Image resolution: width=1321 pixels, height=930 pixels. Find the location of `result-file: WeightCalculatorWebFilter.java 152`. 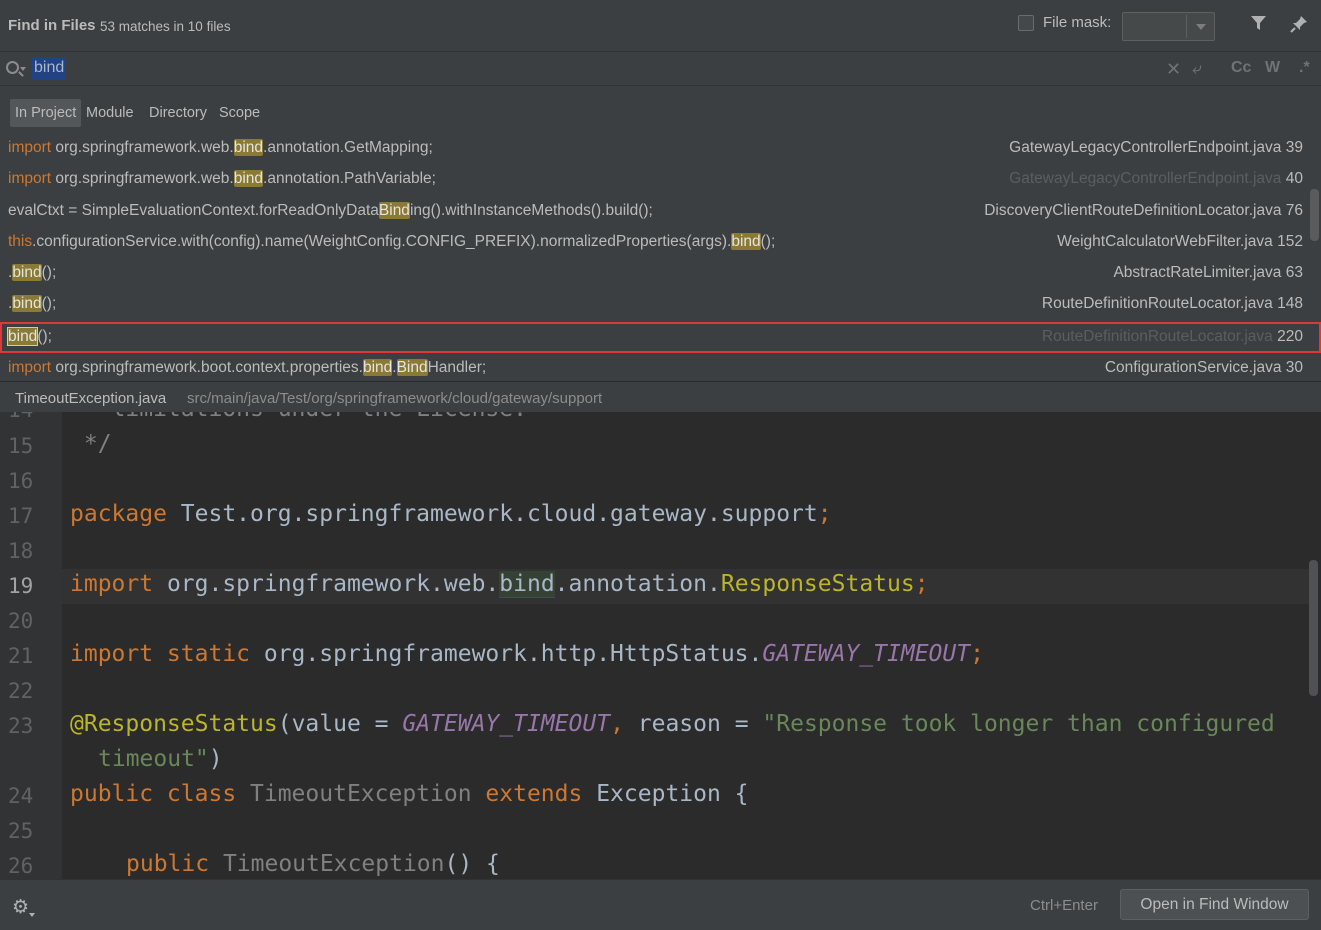

result-file: WeightCalculatorWebFilter.java 152 is located at coordinates (1180, 241).